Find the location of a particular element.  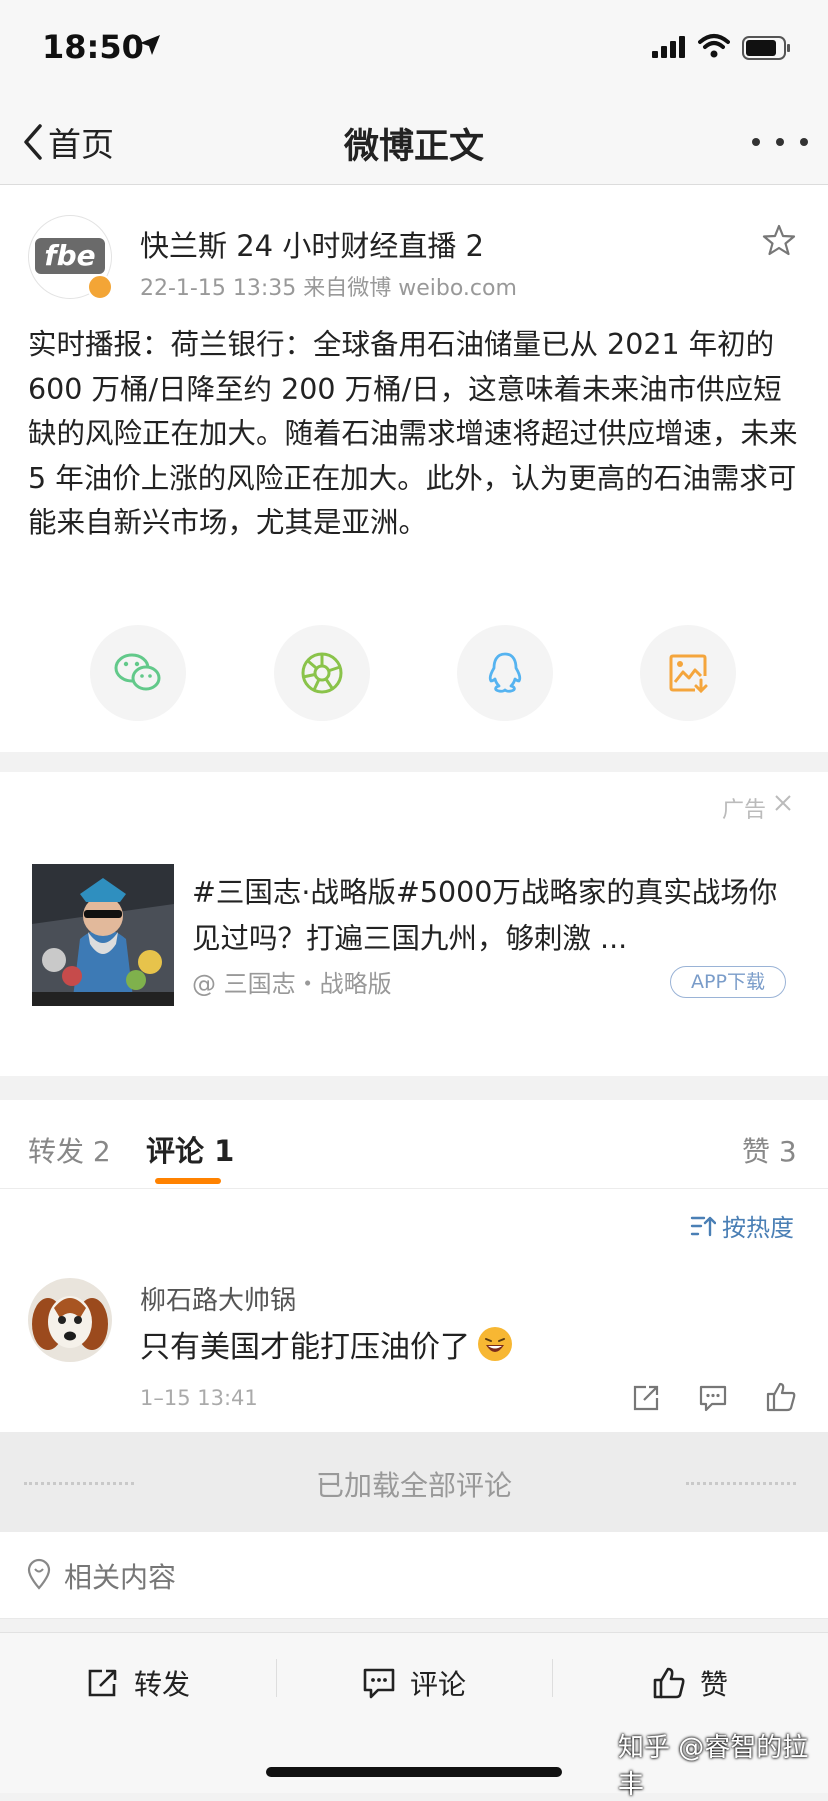

status-time: 18:50 is located at coordinates (93, 47).